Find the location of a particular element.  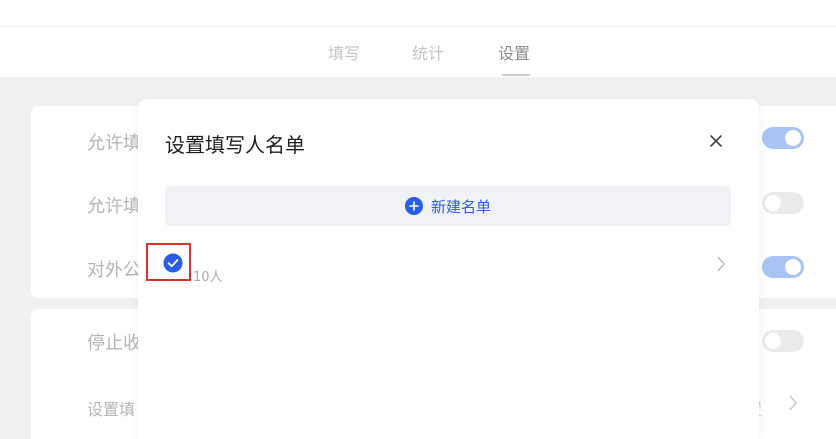

tab-fill: 填写 is located at coordinates (344, 52).